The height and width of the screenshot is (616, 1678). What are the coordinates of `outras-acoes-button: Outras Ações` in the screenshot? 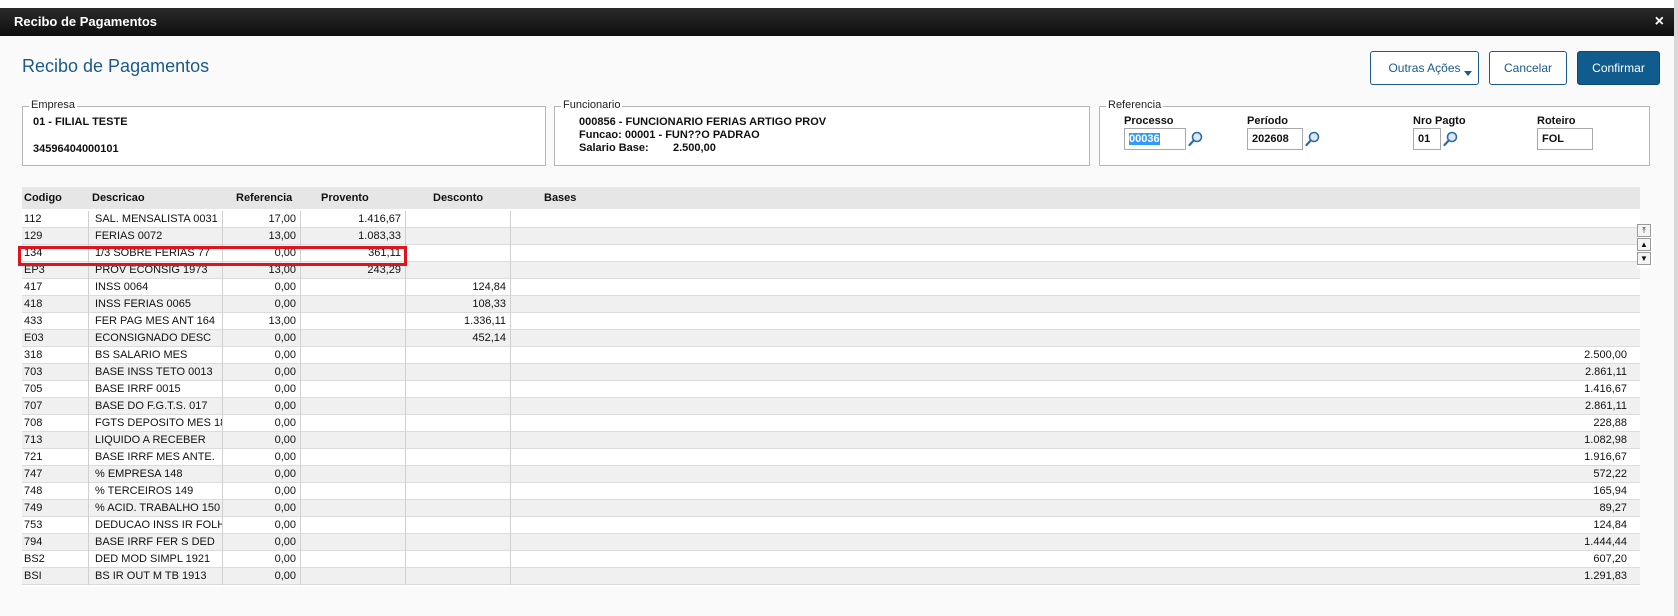 It's located at (1424, 68).